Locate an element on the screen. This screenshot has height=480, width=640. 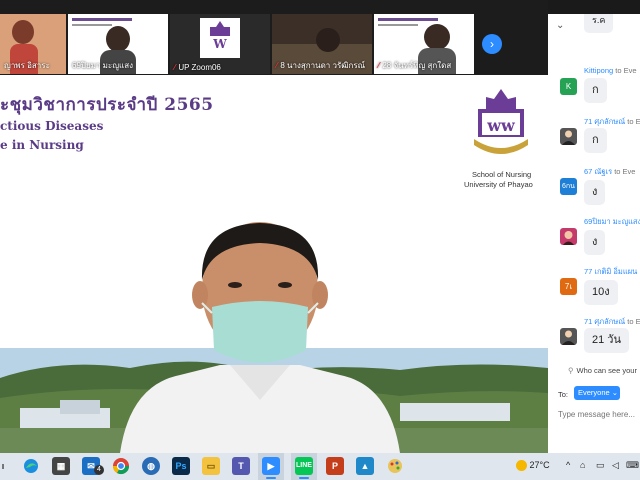
chevron-right-icon: › is located at coordinates (492, 44).